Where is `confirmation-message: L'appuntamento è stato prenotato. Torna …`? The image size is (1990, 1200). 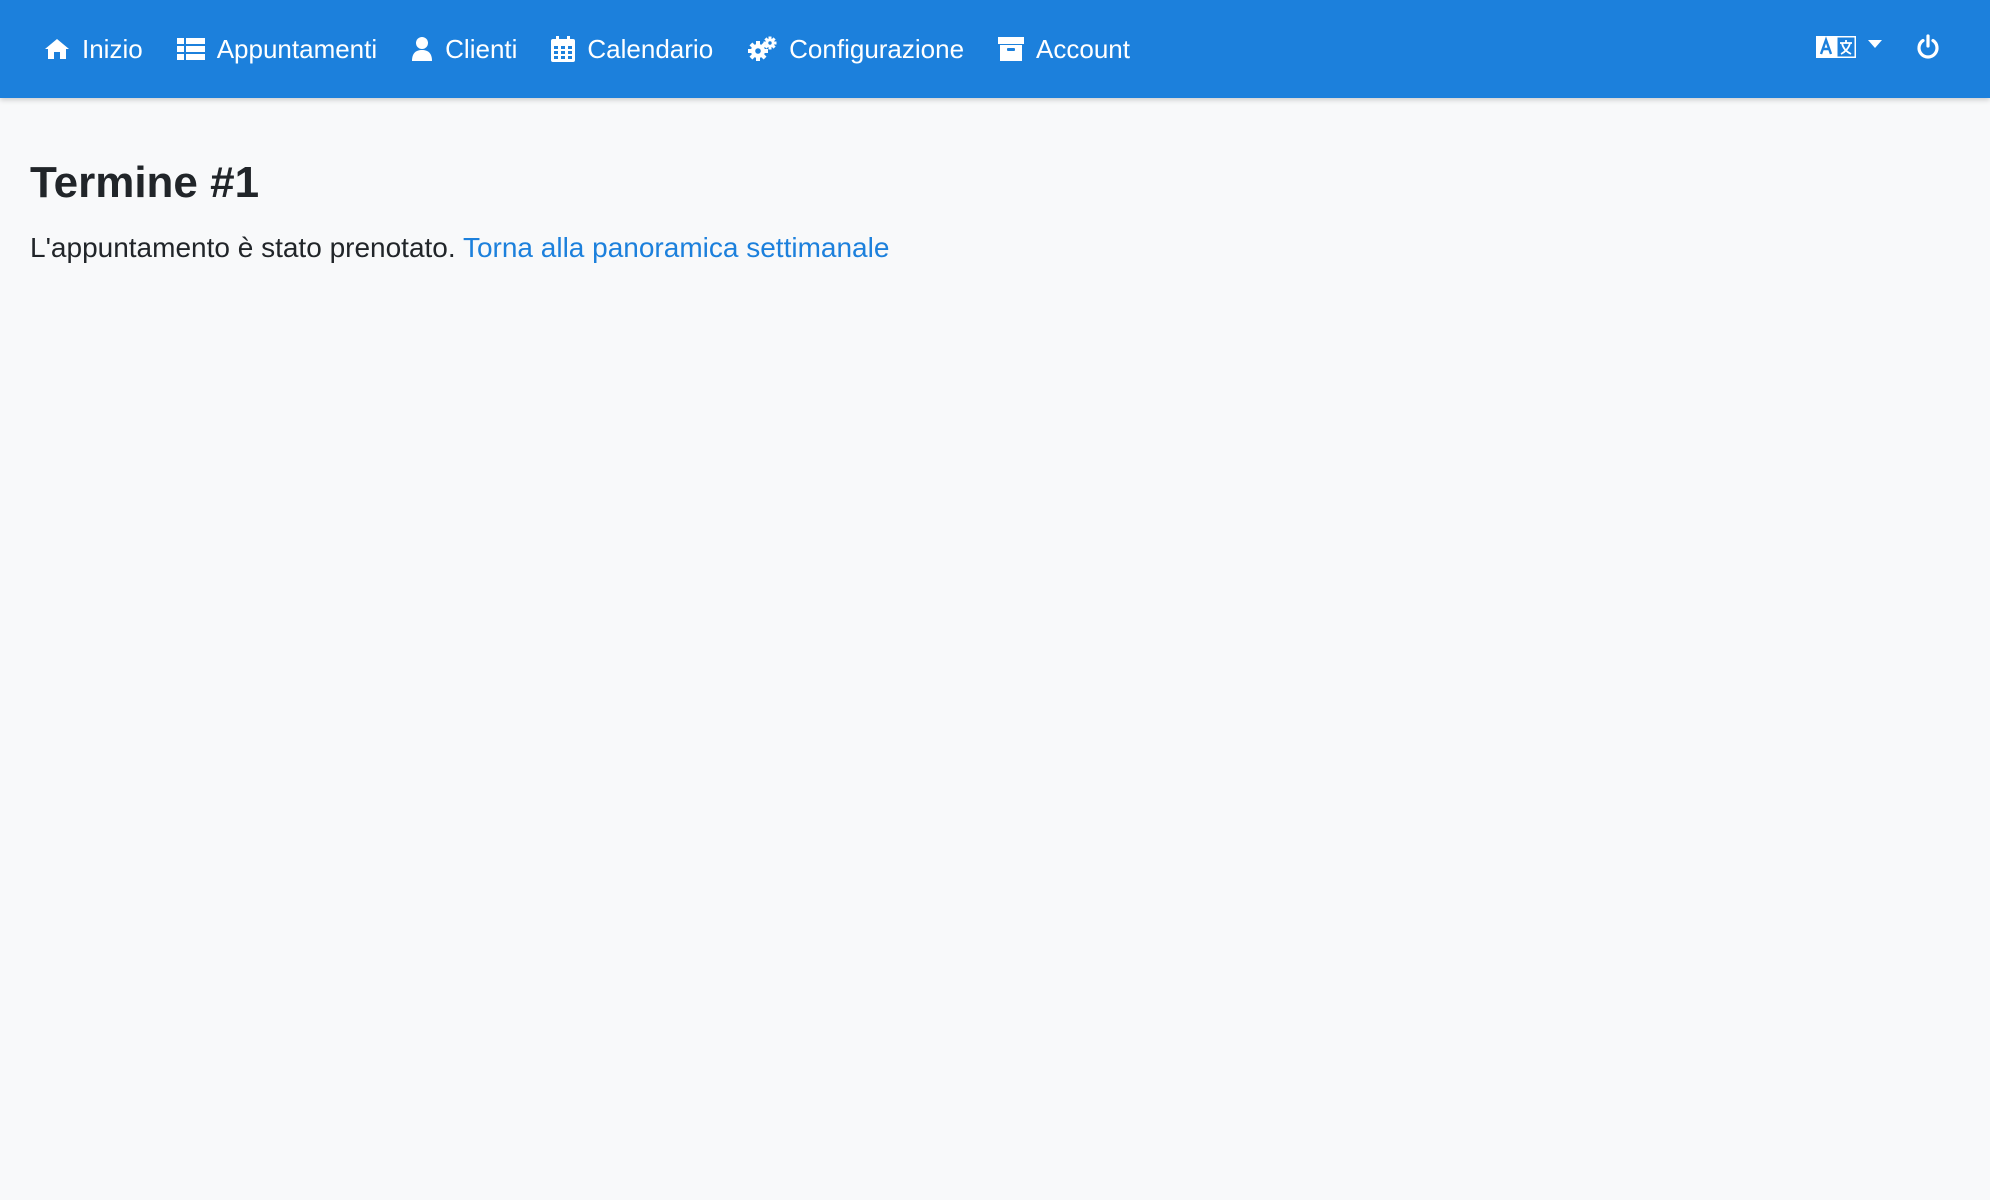
confirmation-message: L'appuntamento è stato prenotato. Torna … is located at coordinates (995, 248).